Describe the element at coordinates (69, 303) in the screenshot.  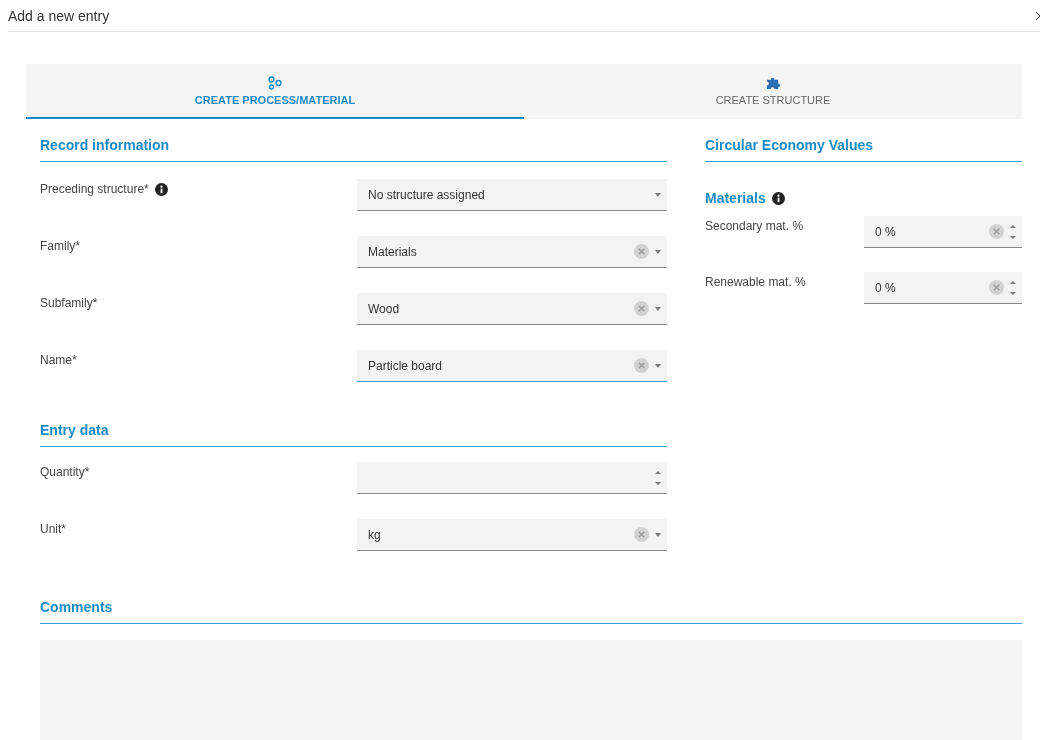
I see `field-label: Subfamily*` at that location.